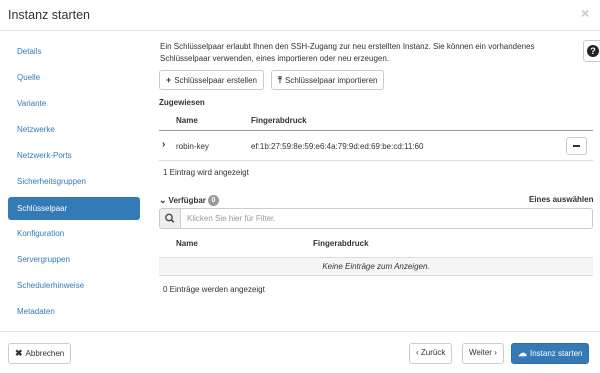 Image resolution: width=600 pixels, height=373 pixels. I want to click on sidebar-item-configuration: Konfiguration, so click(74, 233).